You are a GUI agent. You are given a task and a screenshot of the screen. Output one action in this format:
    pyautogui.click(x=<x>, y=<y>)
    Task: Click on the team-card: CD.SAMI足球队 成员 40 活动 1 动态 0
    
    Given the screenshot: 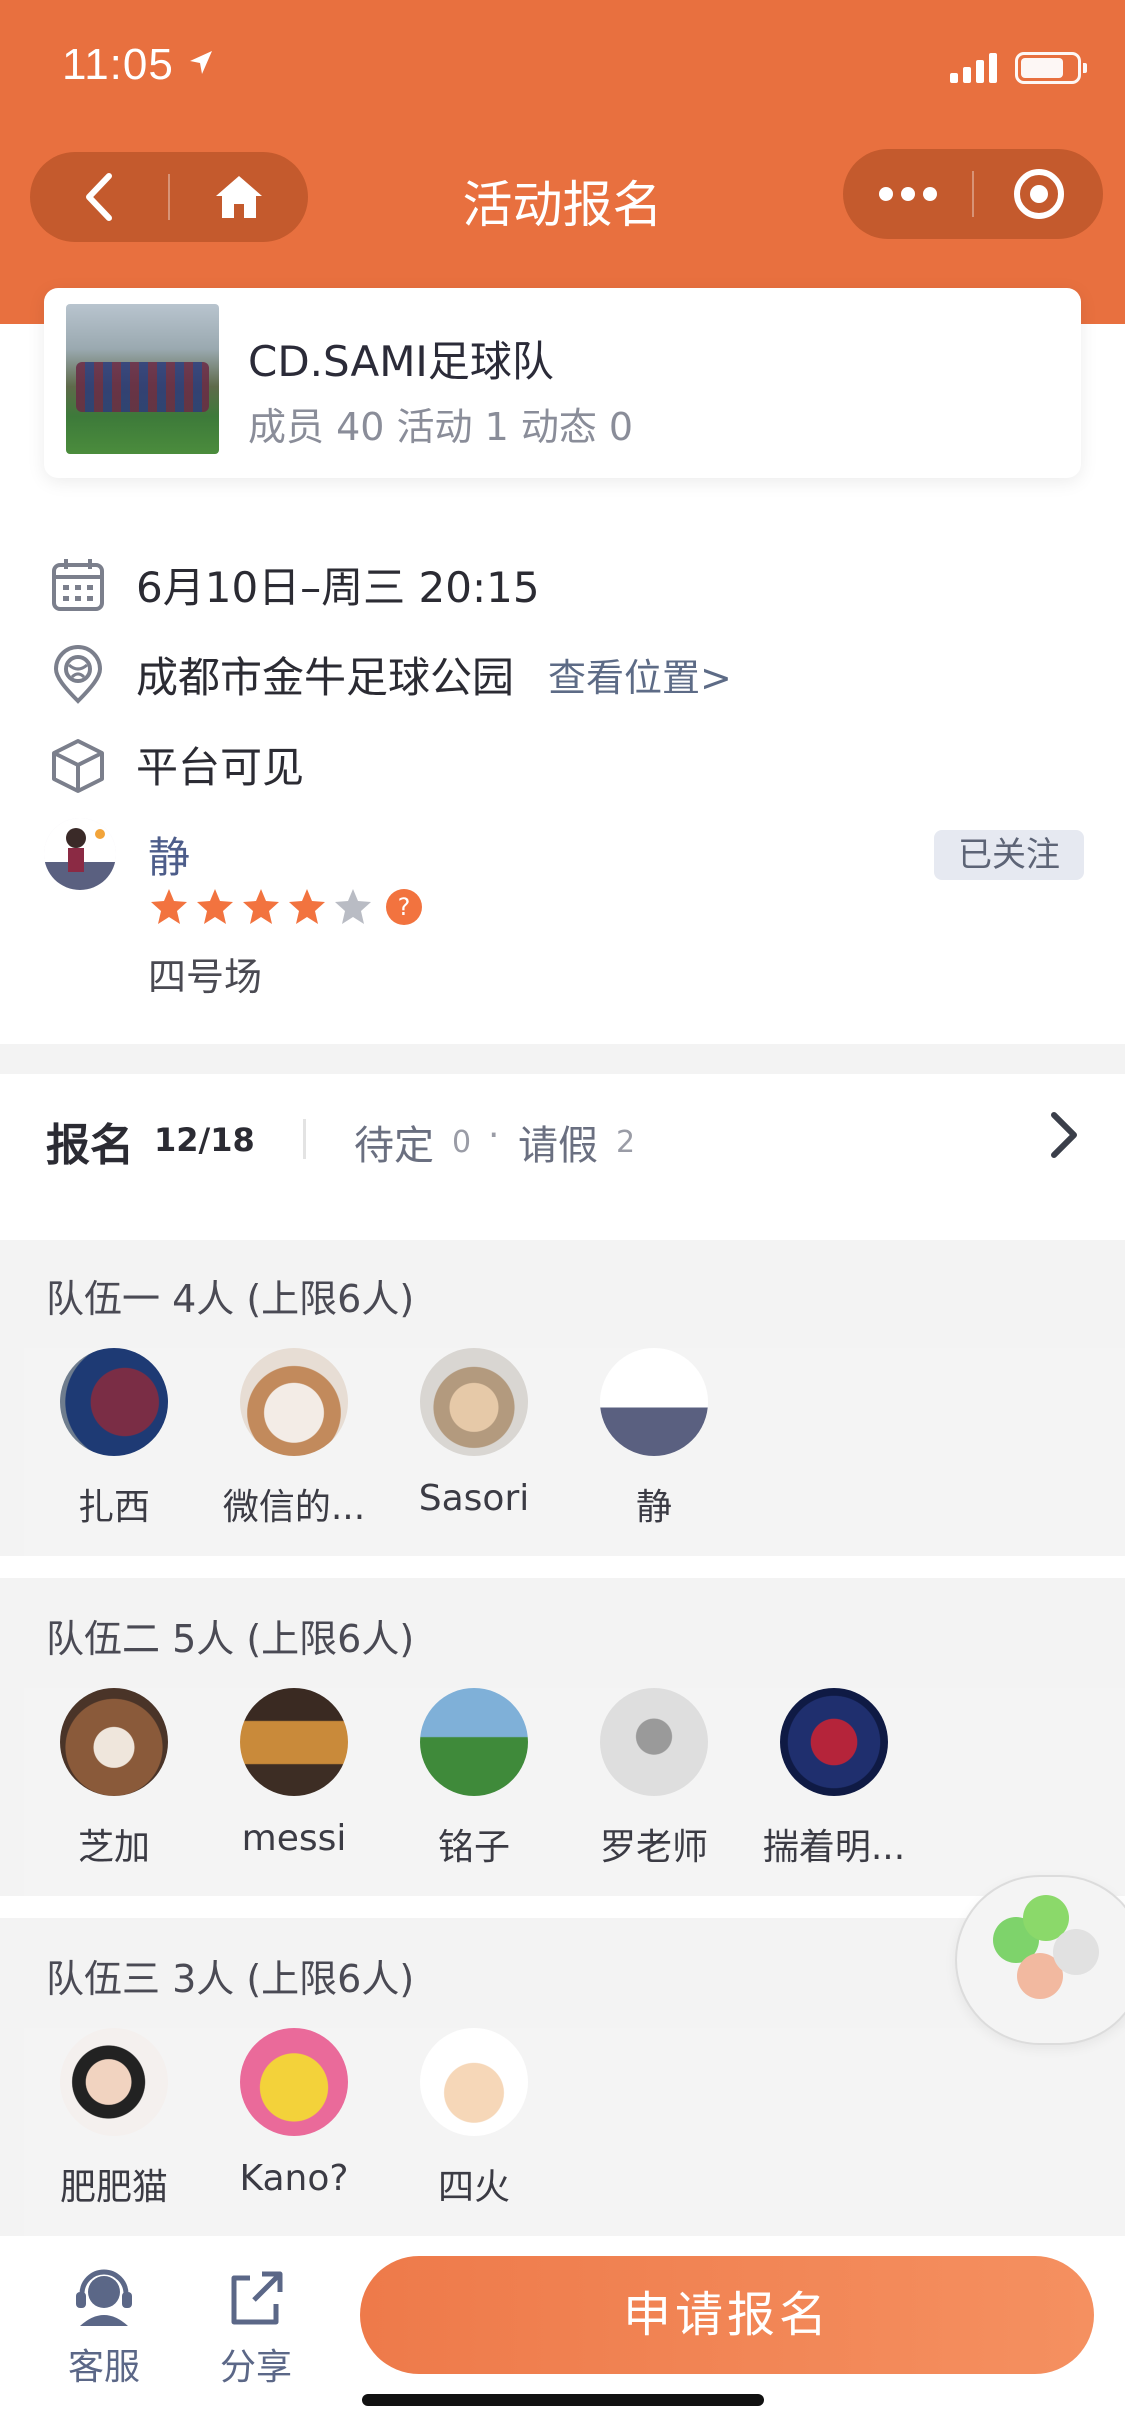 What is the action you would take?
    pyautogui.click(x=562, y=383)
    